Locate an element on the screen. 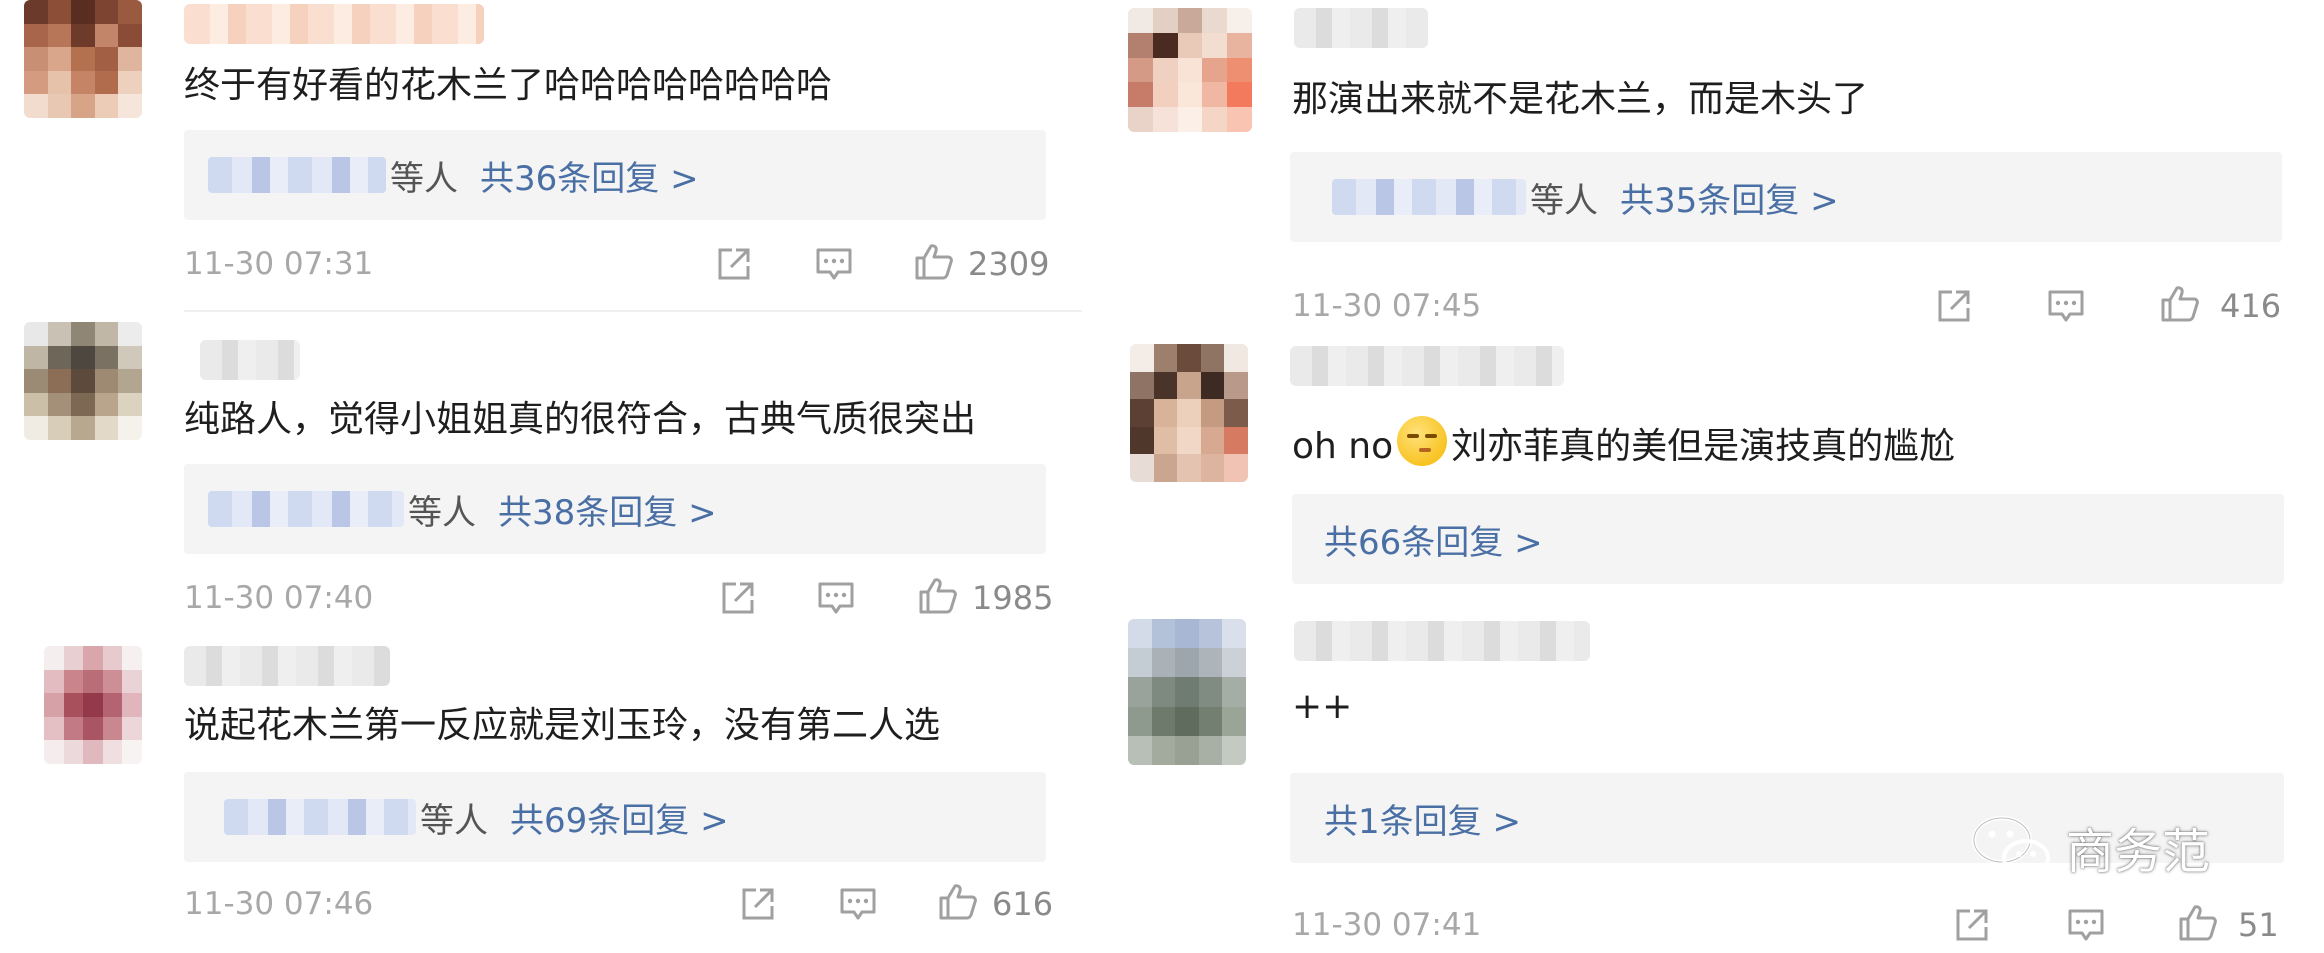  reply-count-link: 共66条回复 > is located at coordinates (1433, 539).